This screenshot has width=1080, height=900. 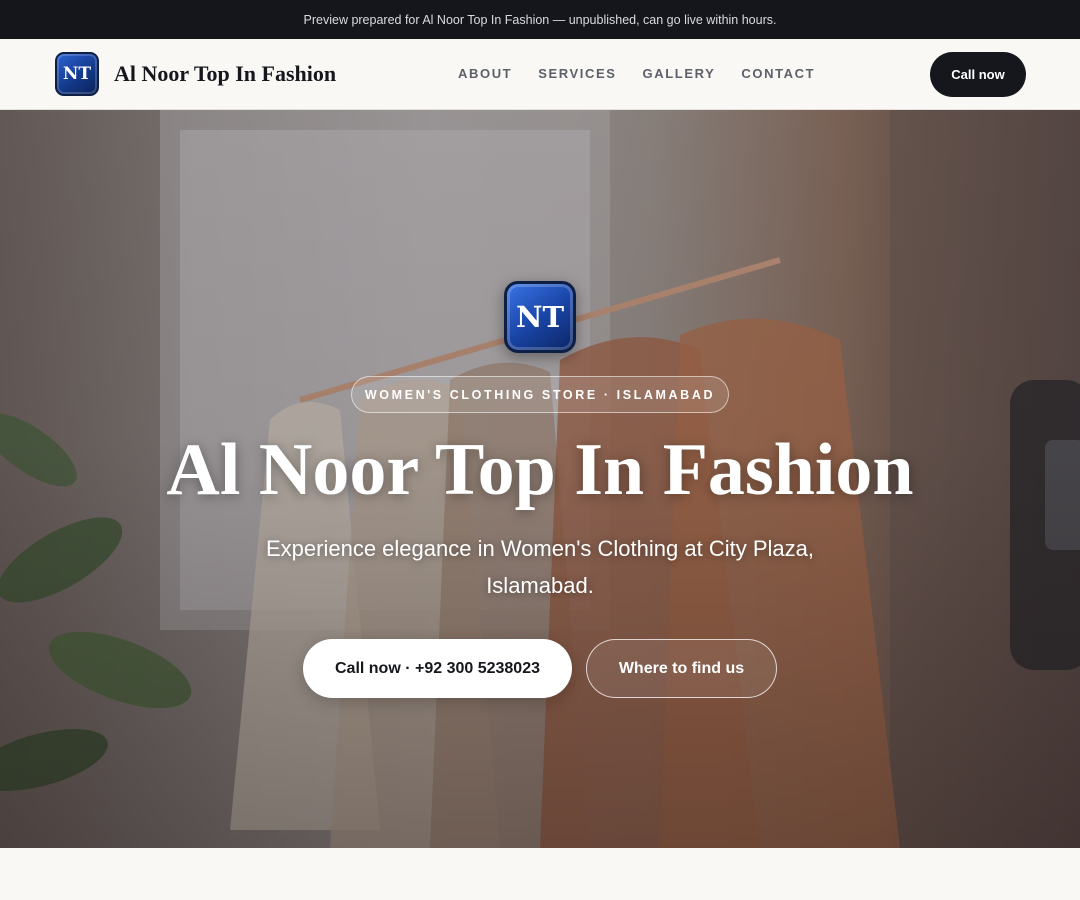 I want to click on brand-logo: NT, so click(x=77, y=74).